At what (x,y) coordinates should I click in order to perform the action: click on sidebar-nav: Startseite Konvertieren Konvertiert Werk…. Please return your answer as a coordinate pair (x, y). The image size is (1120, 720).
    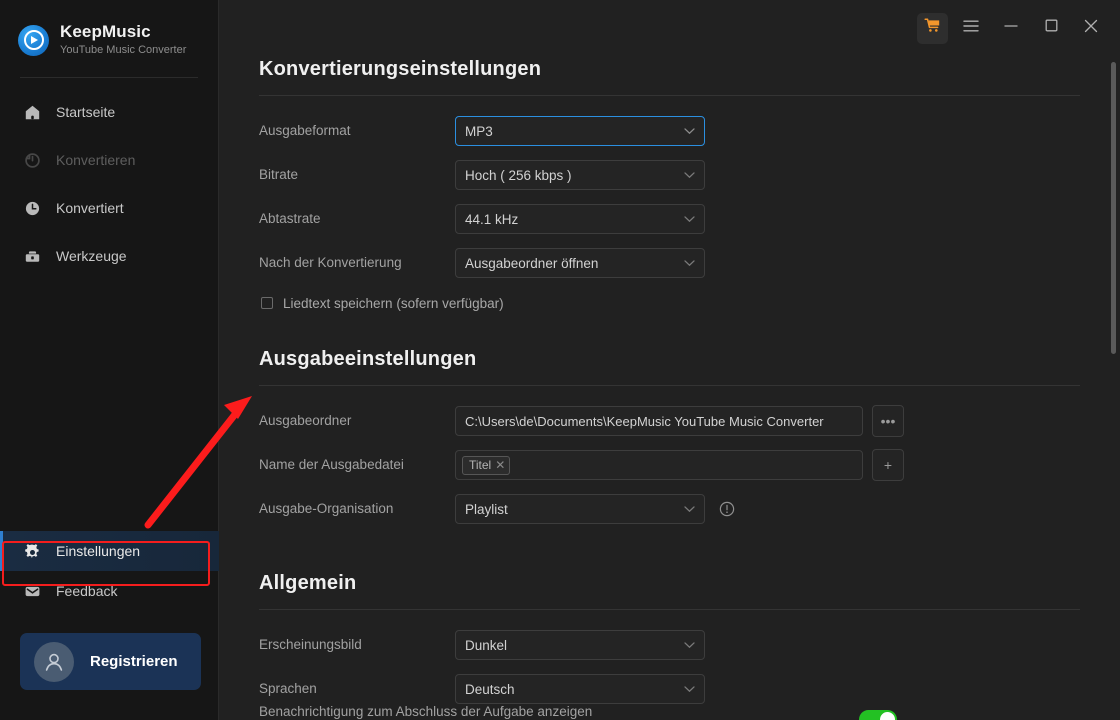
    Looking at the image, I should click on (109, 184).